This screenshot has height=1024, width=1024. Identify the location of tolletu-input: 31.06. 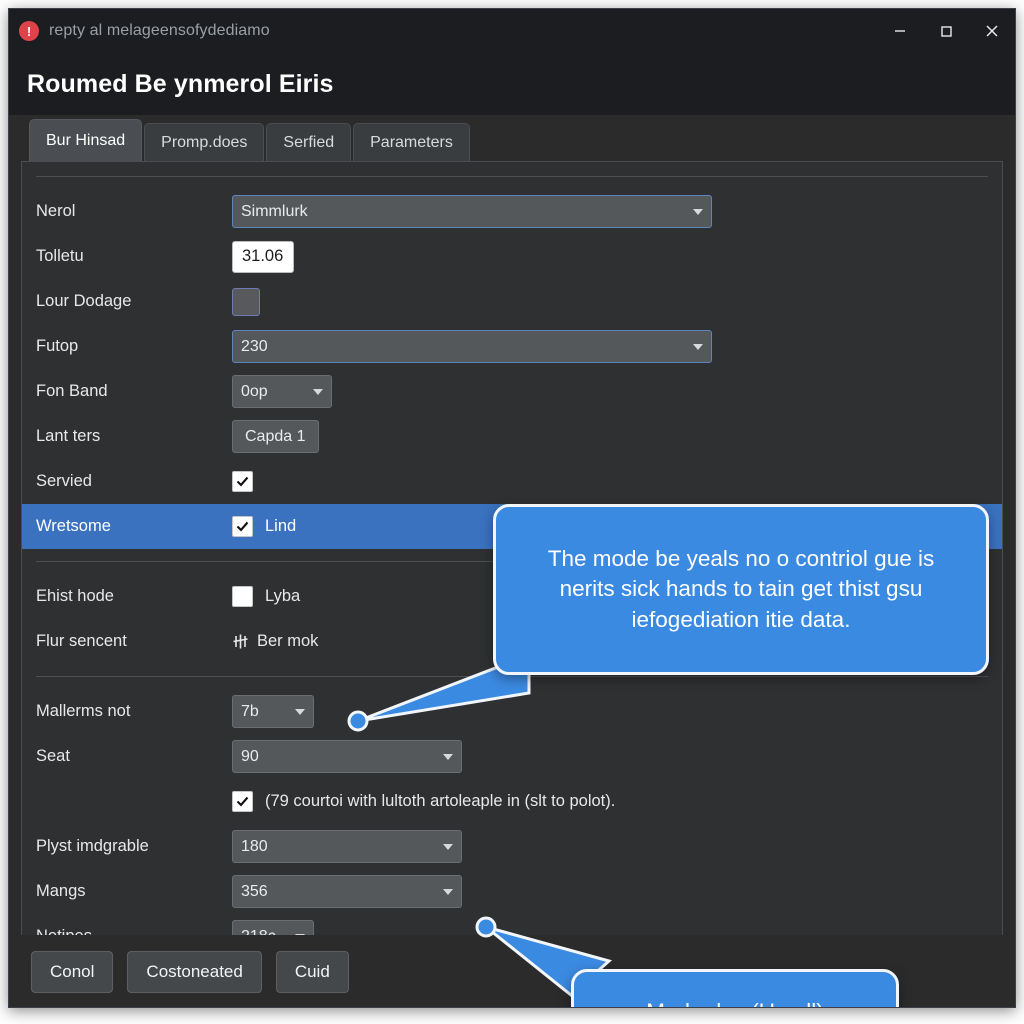
(263, 256).